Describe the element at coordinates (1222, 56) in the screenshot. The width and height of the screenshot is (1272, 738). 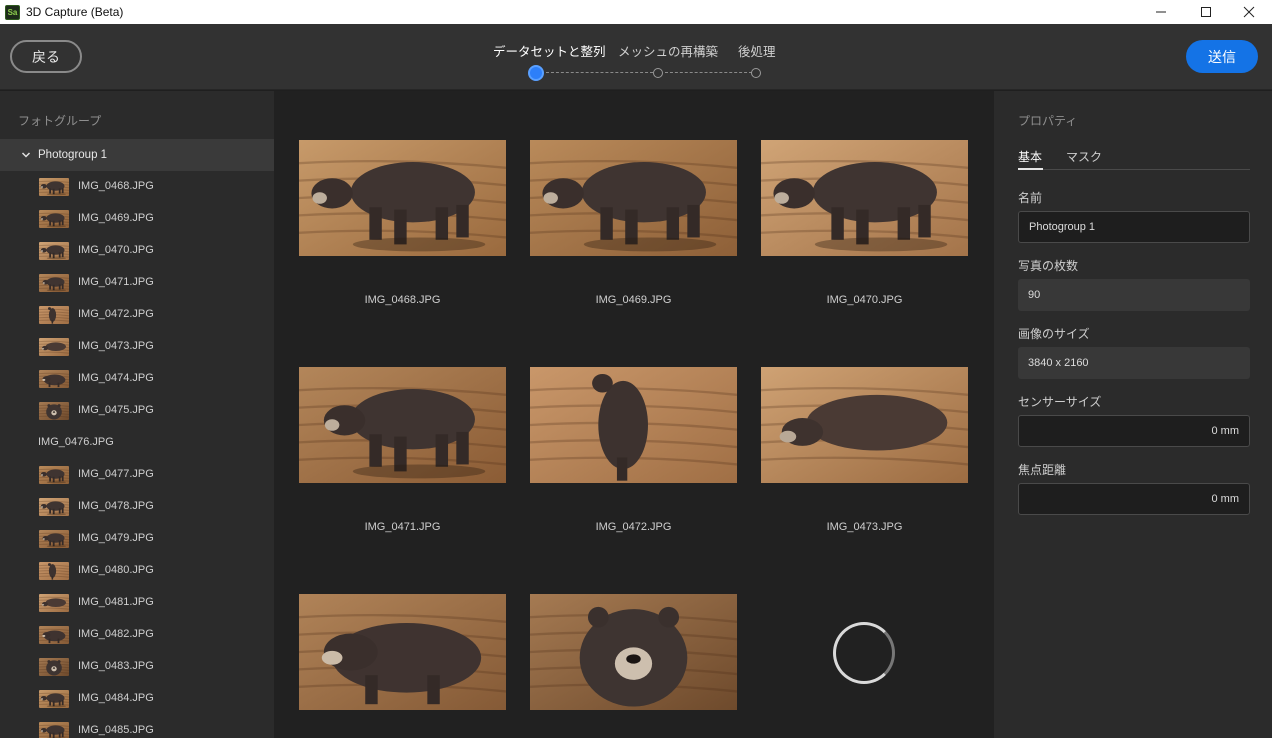
I see `send-button: 送信` at that location.